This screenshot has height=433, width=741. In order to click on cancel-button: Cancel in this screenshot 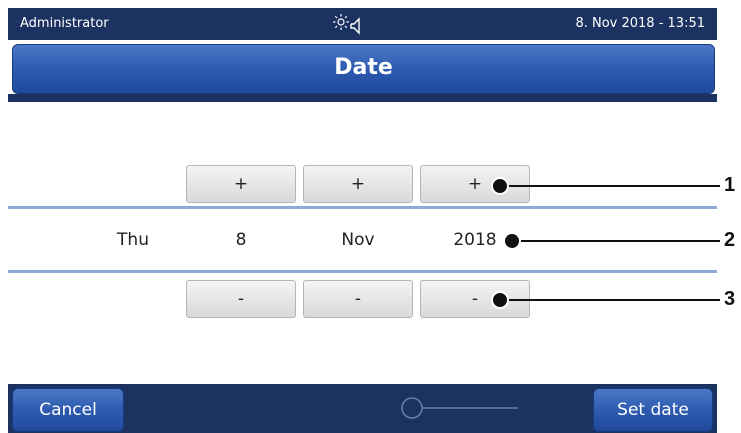, I will do `click(68, 410)`.